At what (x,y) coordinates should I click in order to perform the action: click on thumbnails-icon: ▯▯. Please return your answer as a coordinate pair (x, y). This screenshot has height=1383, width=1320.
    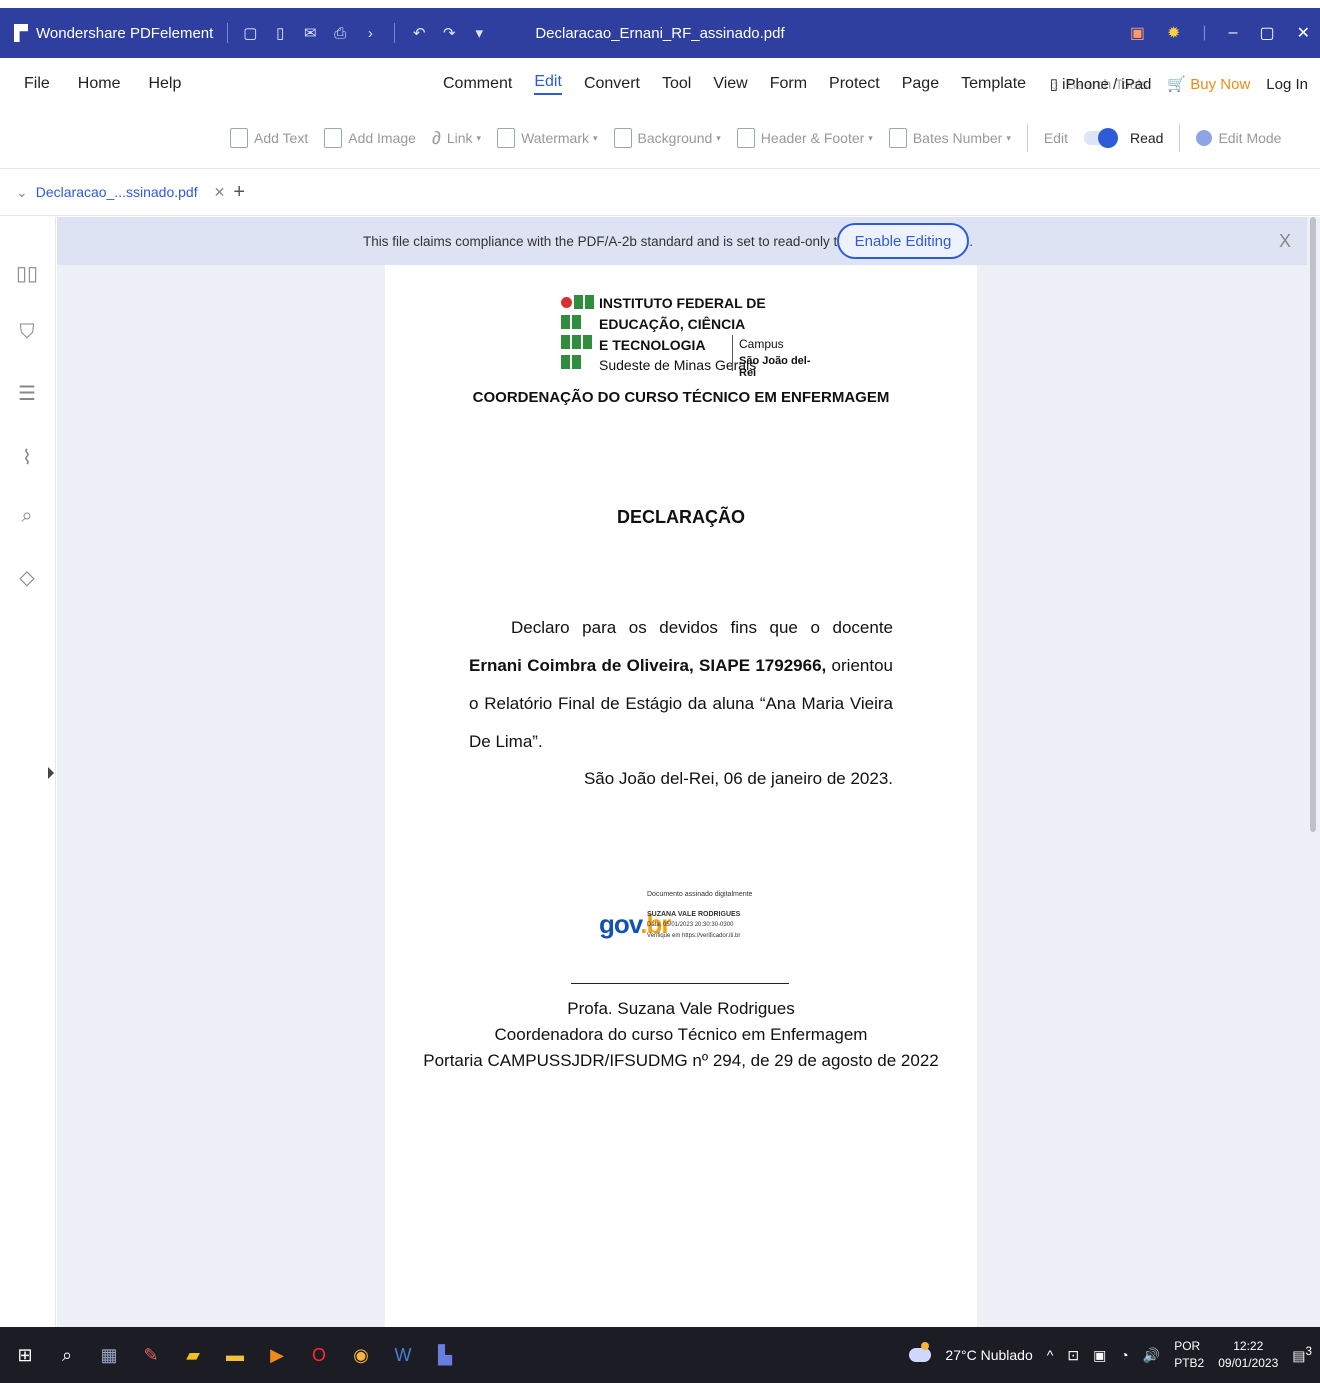
    Looking at the image, I should click on (27, 273).